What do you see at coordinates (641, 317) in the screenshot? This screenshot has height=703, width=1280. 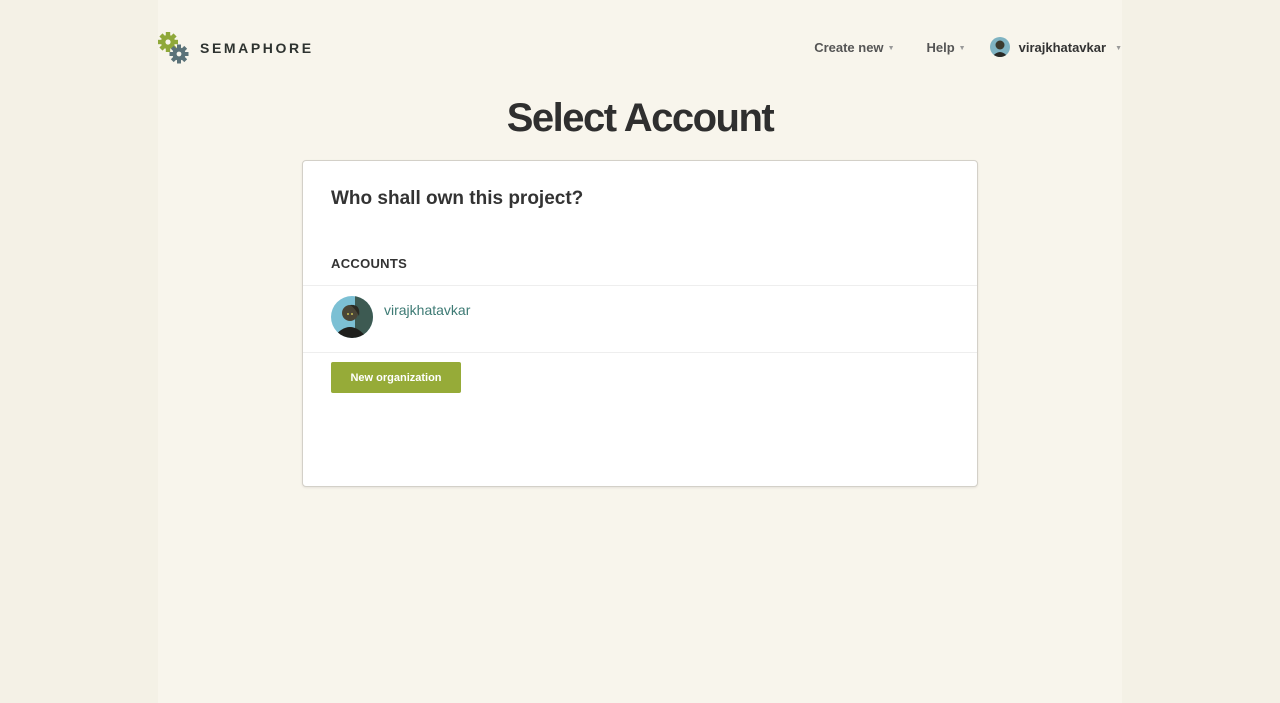 I see `account-item: virajkhatavkar` at bounding box center [641, 317].